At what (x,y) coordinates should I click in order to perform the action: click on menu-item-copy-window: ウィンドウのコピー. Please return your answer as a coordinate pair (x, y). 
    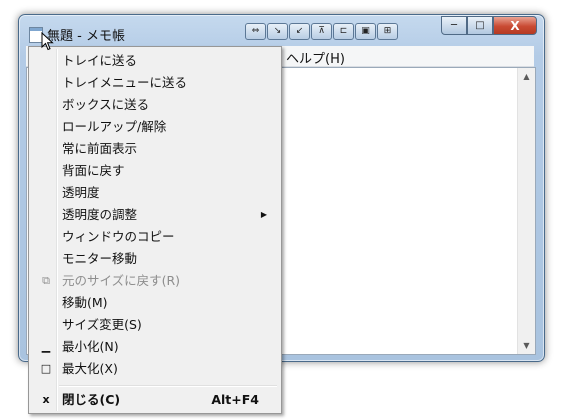
    Looking at the image, I should click on (154, 237).